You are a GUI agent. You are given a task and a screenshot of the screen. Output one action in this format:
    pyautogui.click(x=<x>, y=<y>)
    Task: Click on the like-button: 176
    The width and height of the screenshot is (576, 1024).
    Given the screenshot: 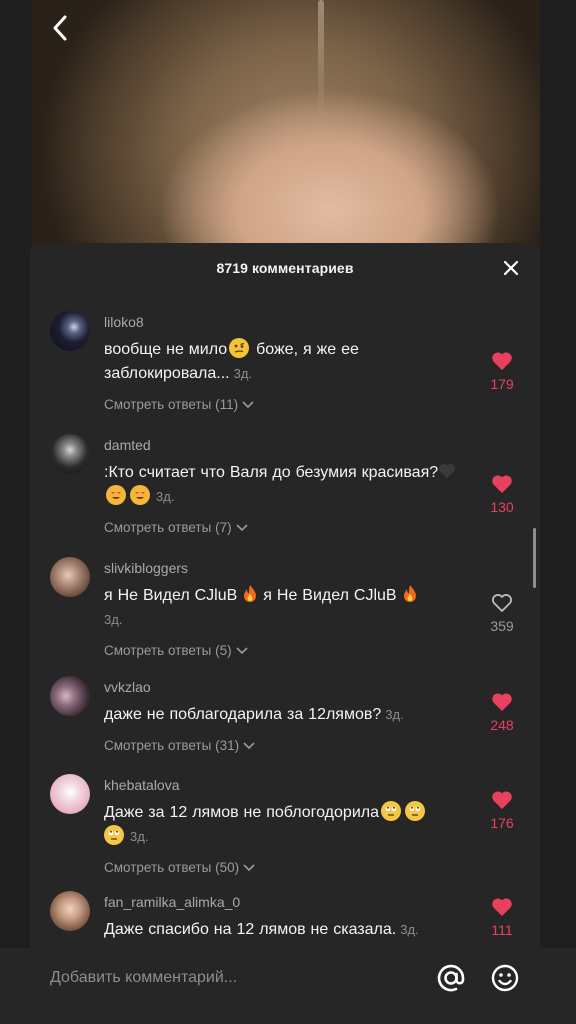 What is the action you would take?
    pyautogui.click(x=502, y=810)
    